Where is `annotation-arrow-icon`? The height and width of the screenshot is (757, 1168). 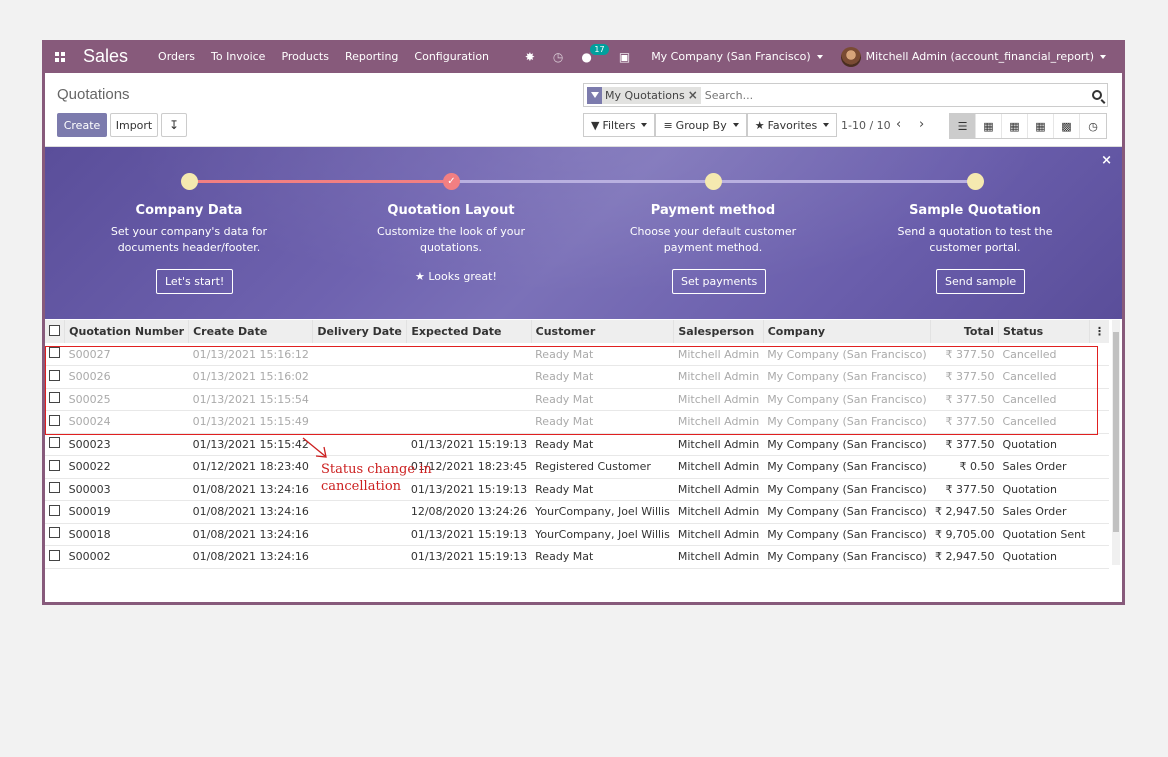
annotation-arrow-icon is located at coordinates (314, 447).